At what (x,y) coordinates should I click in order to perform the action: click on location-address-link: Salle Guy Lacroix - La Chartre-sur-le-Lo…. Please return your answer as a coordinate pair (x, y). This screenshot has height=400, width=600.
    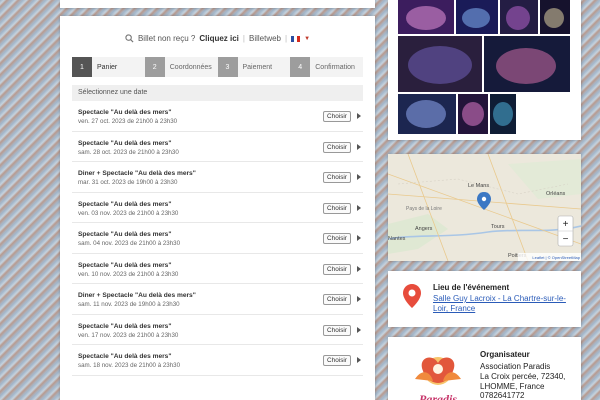
    Looking at the image, I should click on (503, 304).